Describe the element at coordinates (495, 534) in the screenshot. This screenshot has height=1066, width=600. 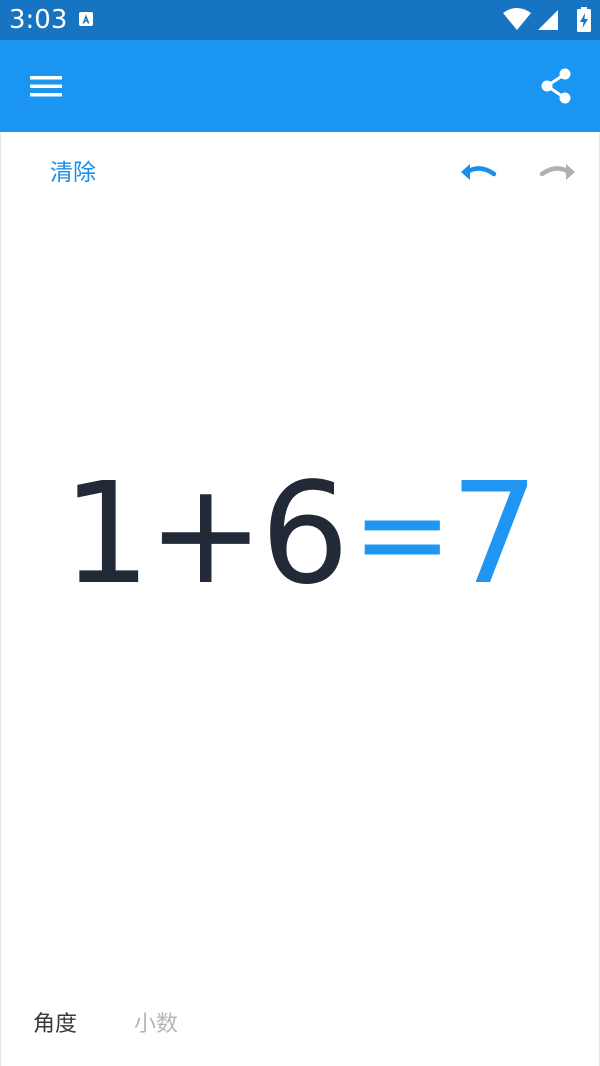
I see `result-text: 7` at that location.